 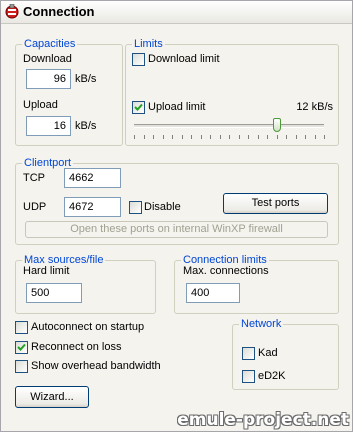 I want to click on tcp-port-input: 4662, so click(x=92, y=178).